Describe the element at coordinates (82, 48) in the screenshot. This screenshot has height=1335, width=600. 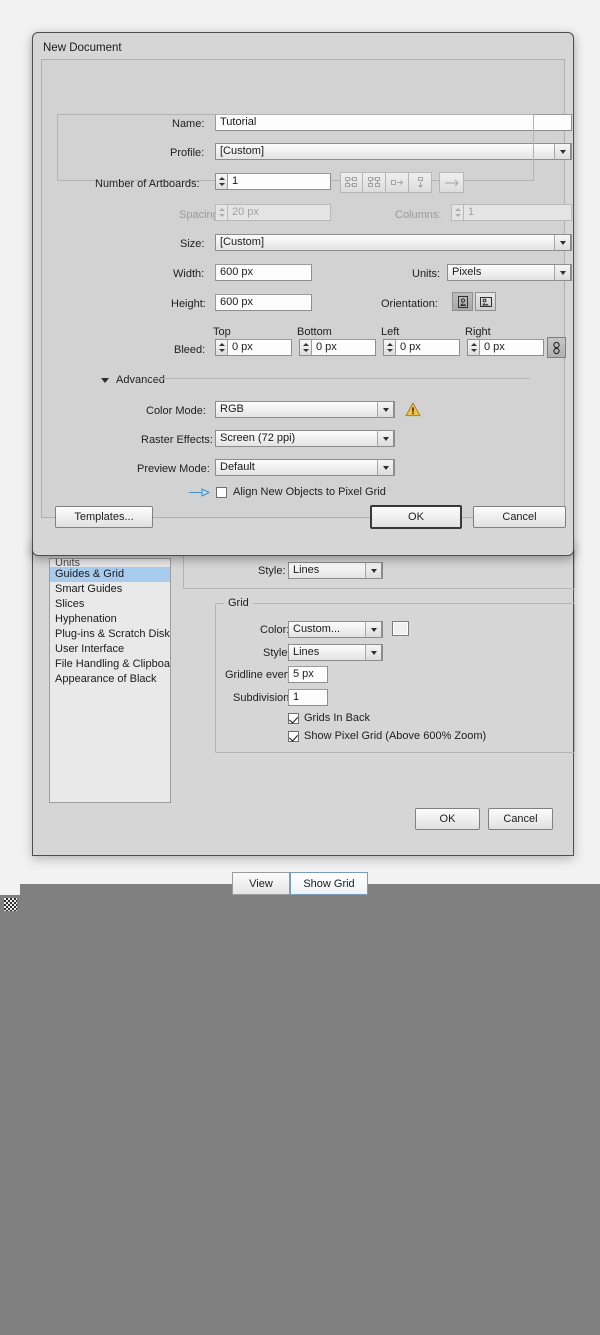
I see `new-document-dialog-title: New Document` at that location.